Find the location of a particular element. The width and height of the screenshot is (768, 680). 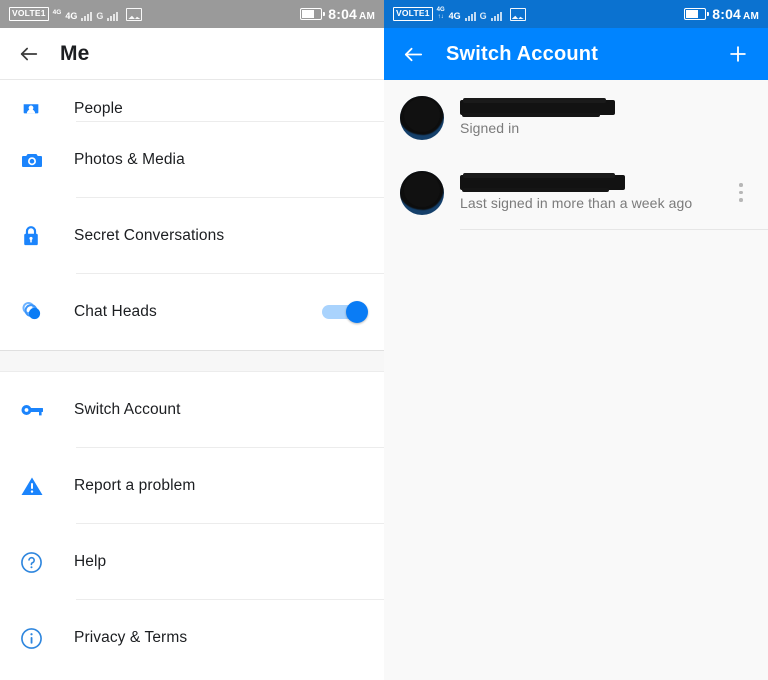

settings-label-secret-conversations: Secret Conversations is located at coordinates (149, 235).